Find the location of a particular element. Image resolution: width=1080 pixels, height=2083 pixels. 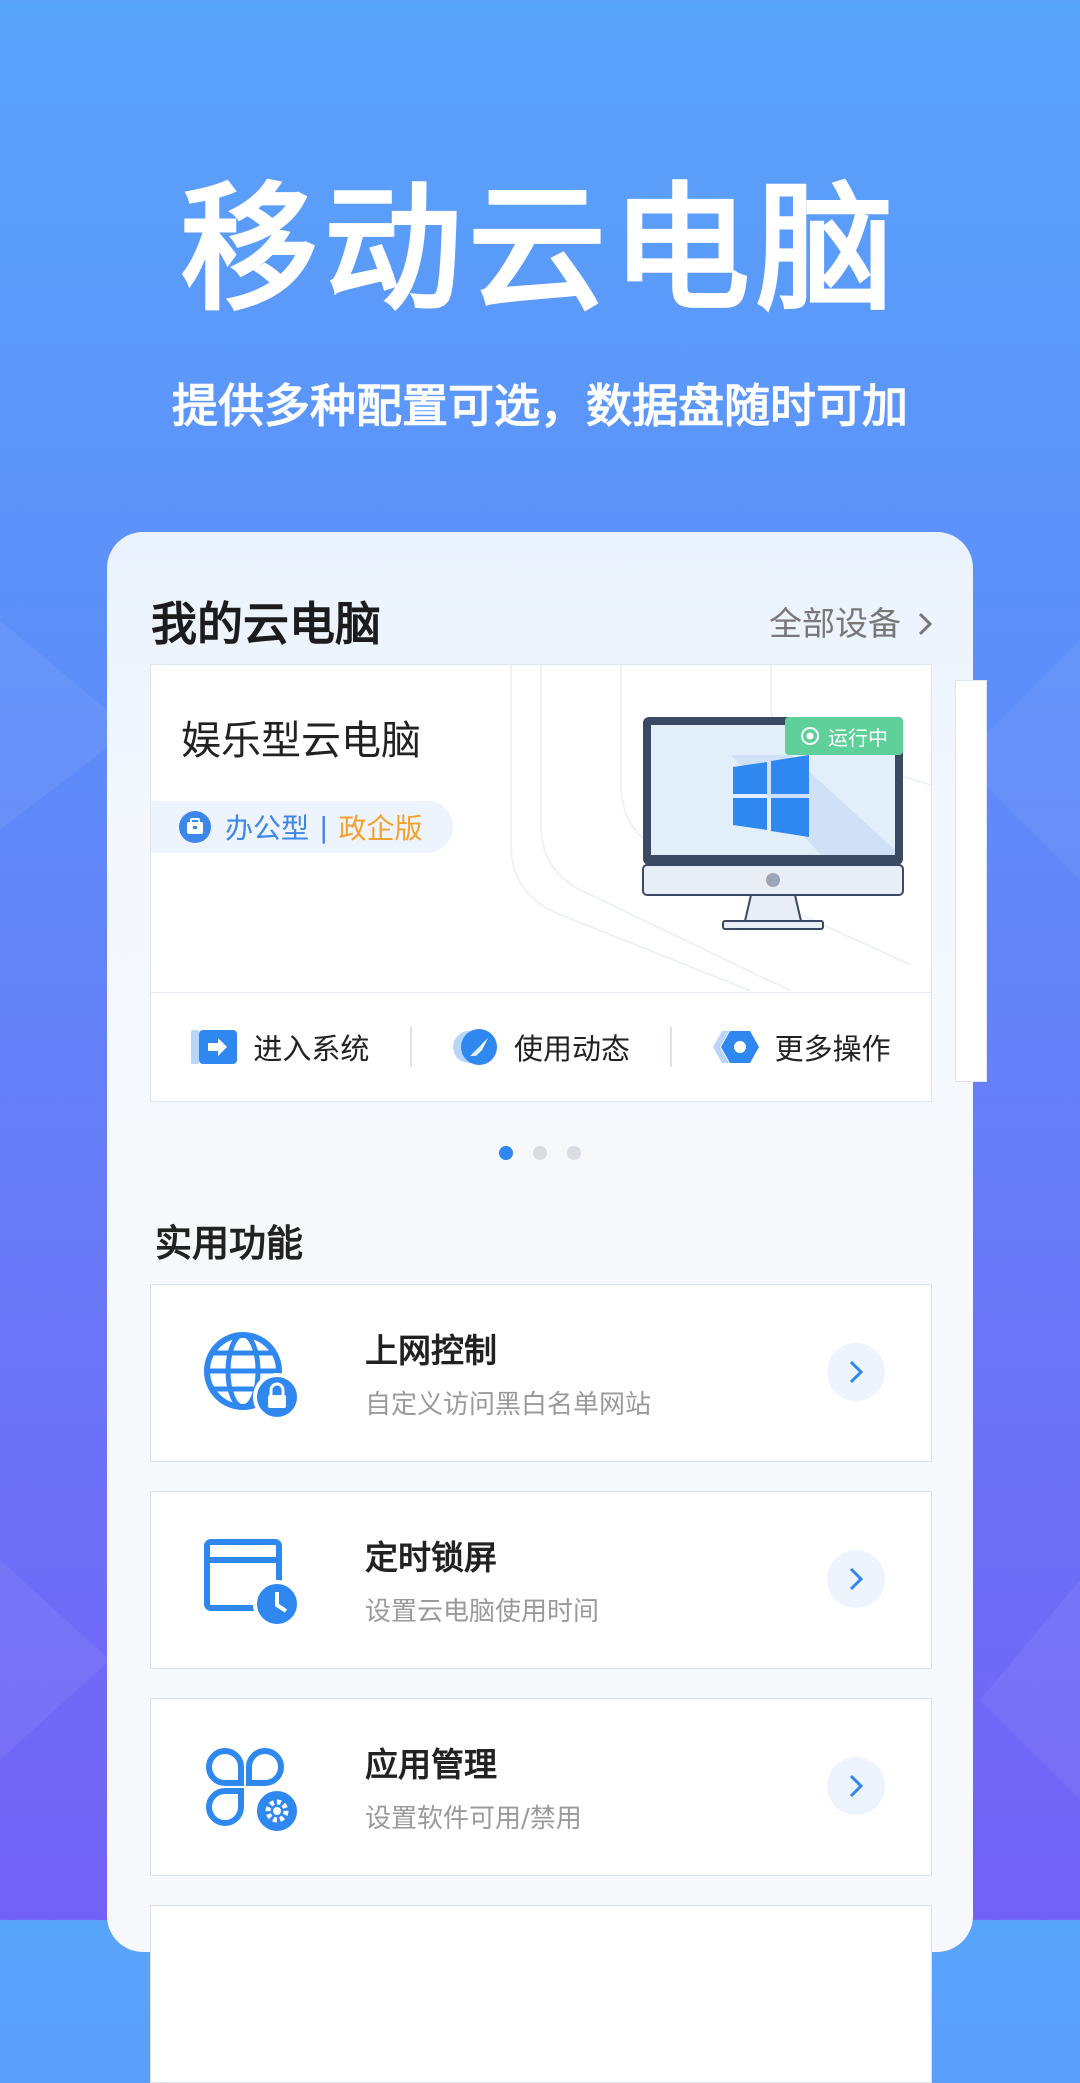

feature-description: 自定义访问黑白名单网站 is located at coordinates (508, 1405).